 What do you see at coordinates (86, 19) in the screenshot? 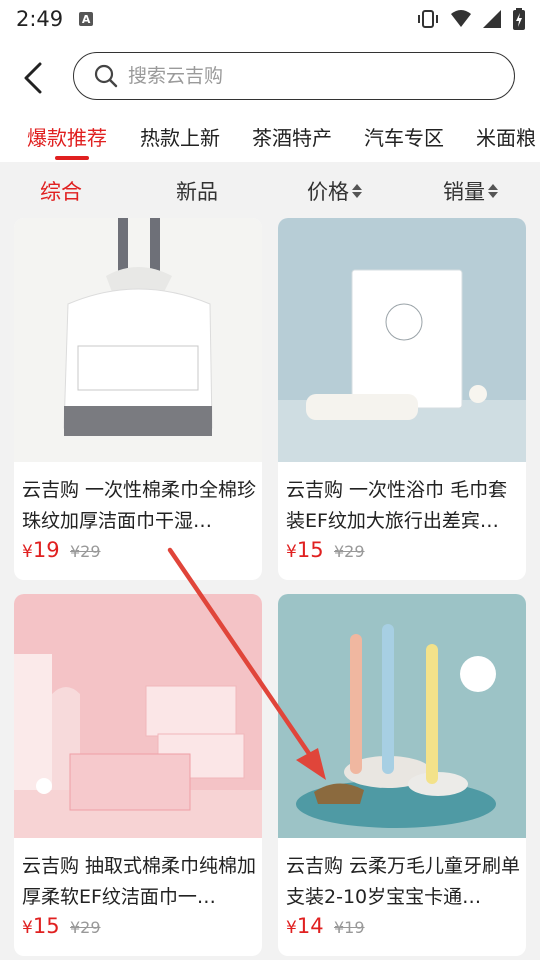
I see `notification-a-icon: A` at bounding box center [86, 19].